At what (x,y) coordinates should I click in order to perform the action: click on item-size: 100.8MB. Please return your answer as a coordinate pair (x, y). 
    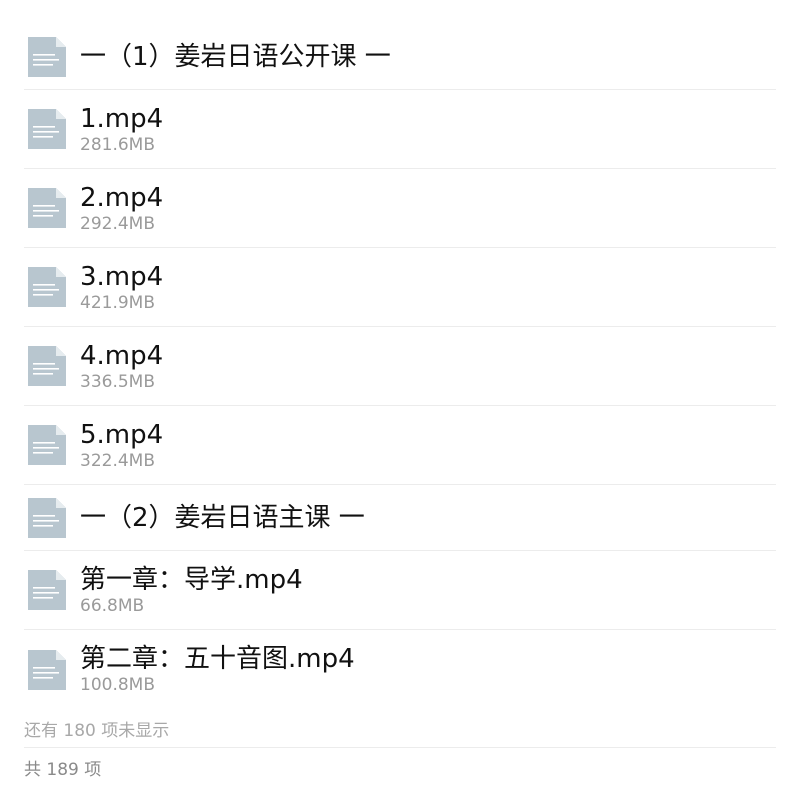
    Looking at the image, I should click on (117, 685).